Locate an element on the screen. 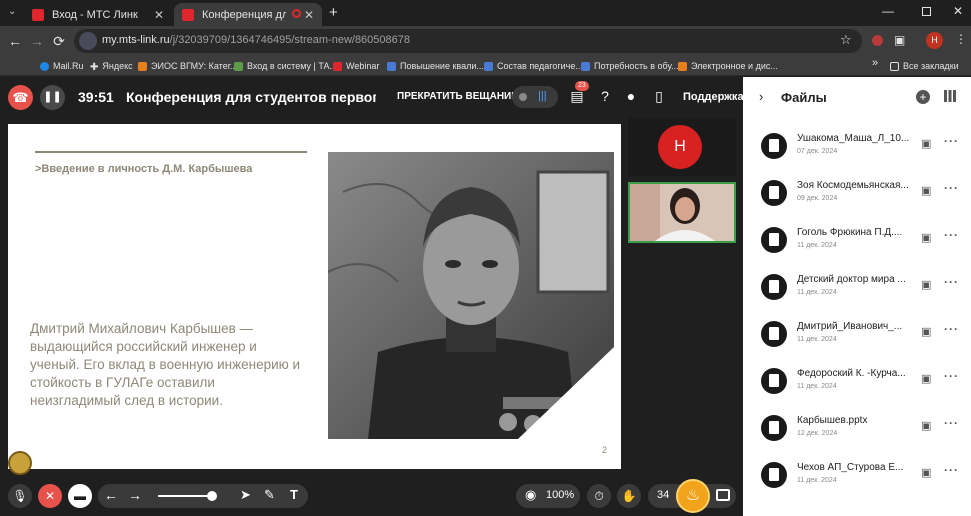 This screenshot has height=516, width=971. timer-button: ⏱ is located at coordinates (599, 496).